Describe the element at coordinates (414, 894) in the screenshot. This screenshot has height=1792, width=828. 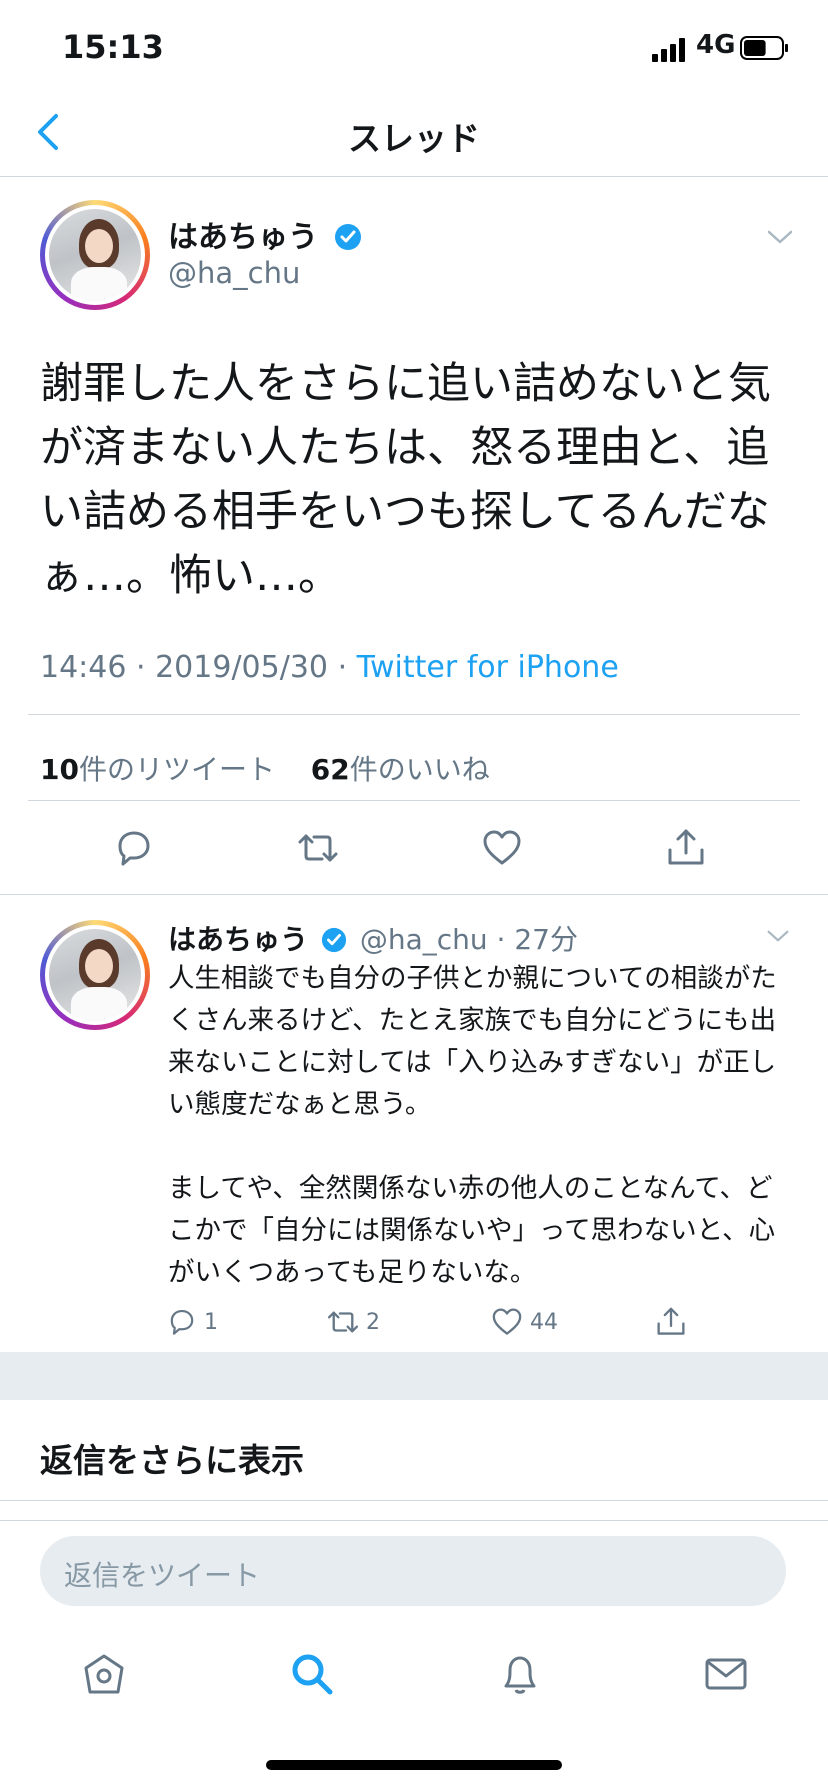
I see `tweet-divider` at that location.